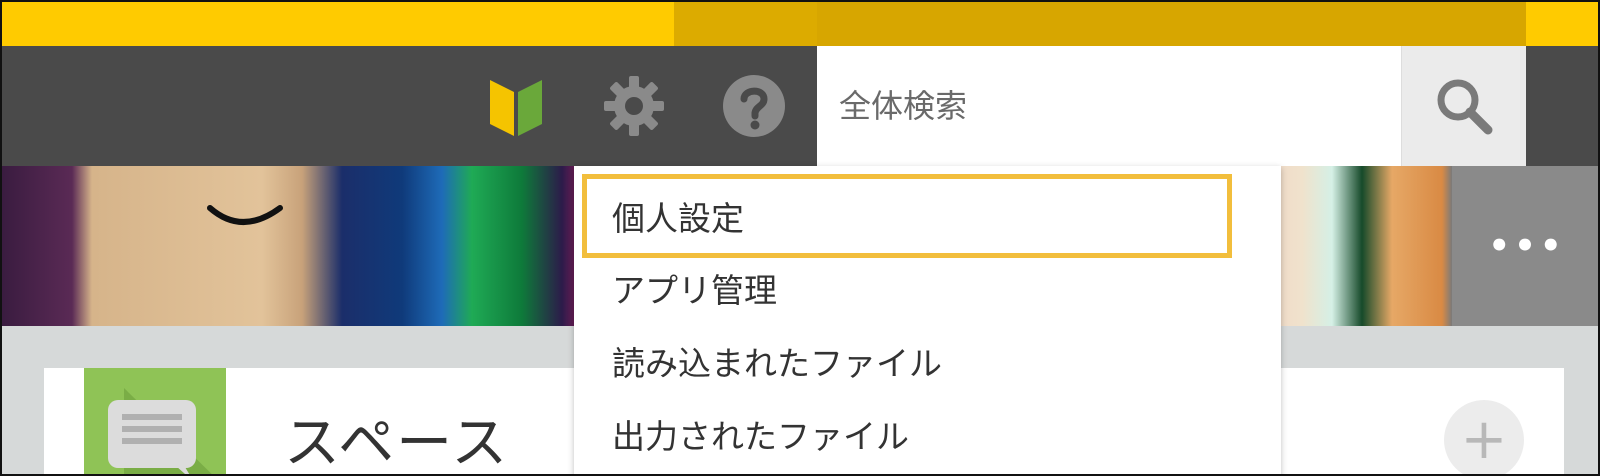 The height and width of the screenshot is (476, 1600). I want to click on add-space-button: +, so click(1484, 437).